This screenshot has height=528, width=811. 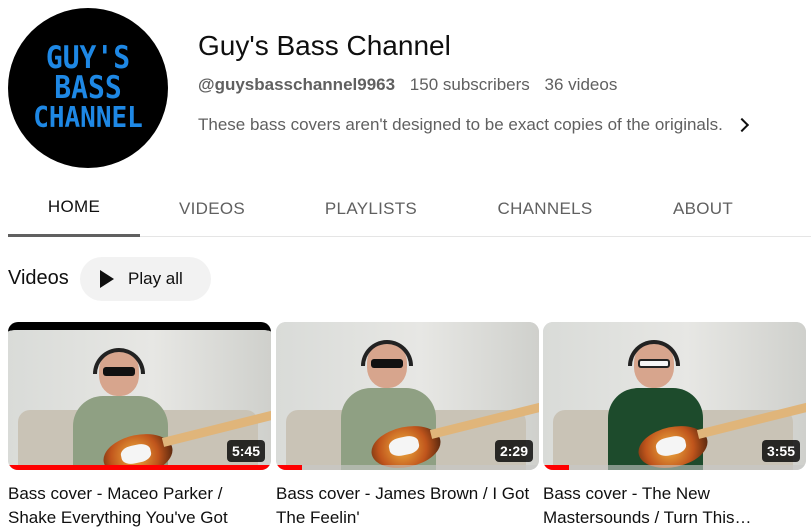 What do you see at coordinates (469, 84) in the screenshot?
I see `subscriber-count: 150 subscribers` at bounding box center [469, 84].